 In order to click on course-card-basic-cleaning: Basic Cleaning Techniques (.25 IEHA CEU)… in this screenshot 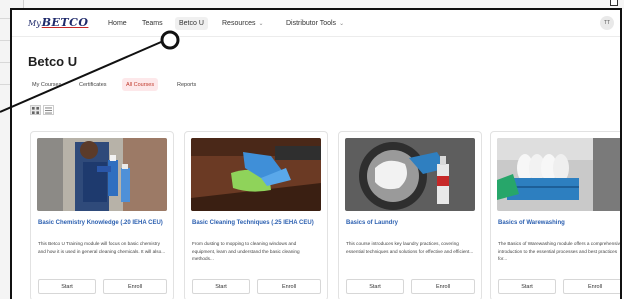, I will do `click(256, 215)`.